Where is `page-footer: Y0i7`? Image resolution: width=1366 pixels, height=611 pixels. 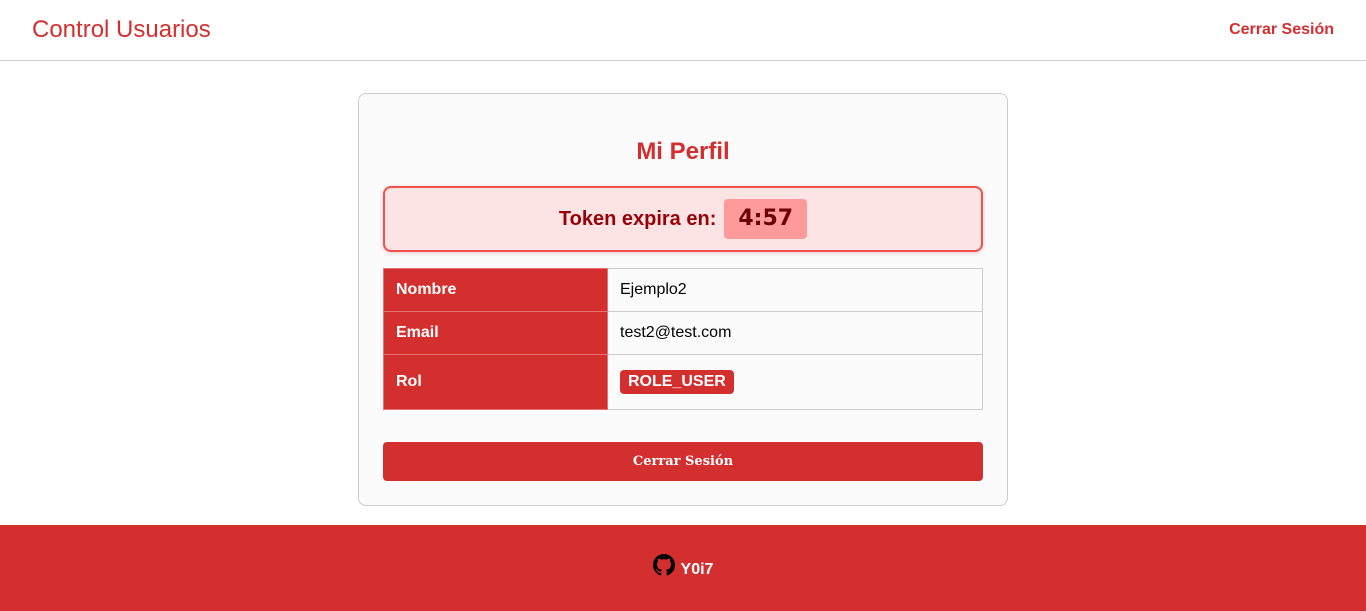 page-footer: Y0i7 is located at coordinates (683, 568).